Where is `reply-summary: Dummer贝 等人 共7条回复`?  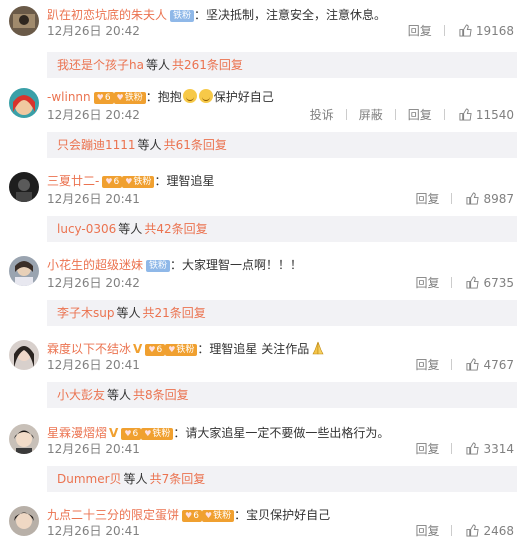
reply-summary: Dummer贝 等人 共7条回复 is located at coordinates (282, 479).